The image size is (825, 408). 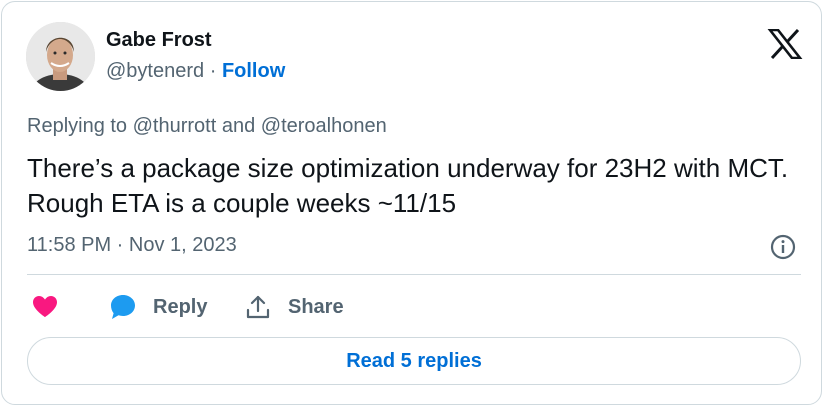 What do you see at coordinates (155, 71) in the screenshot?
I see `author-handle: @bytenerd` at bounding box center [155, 71].